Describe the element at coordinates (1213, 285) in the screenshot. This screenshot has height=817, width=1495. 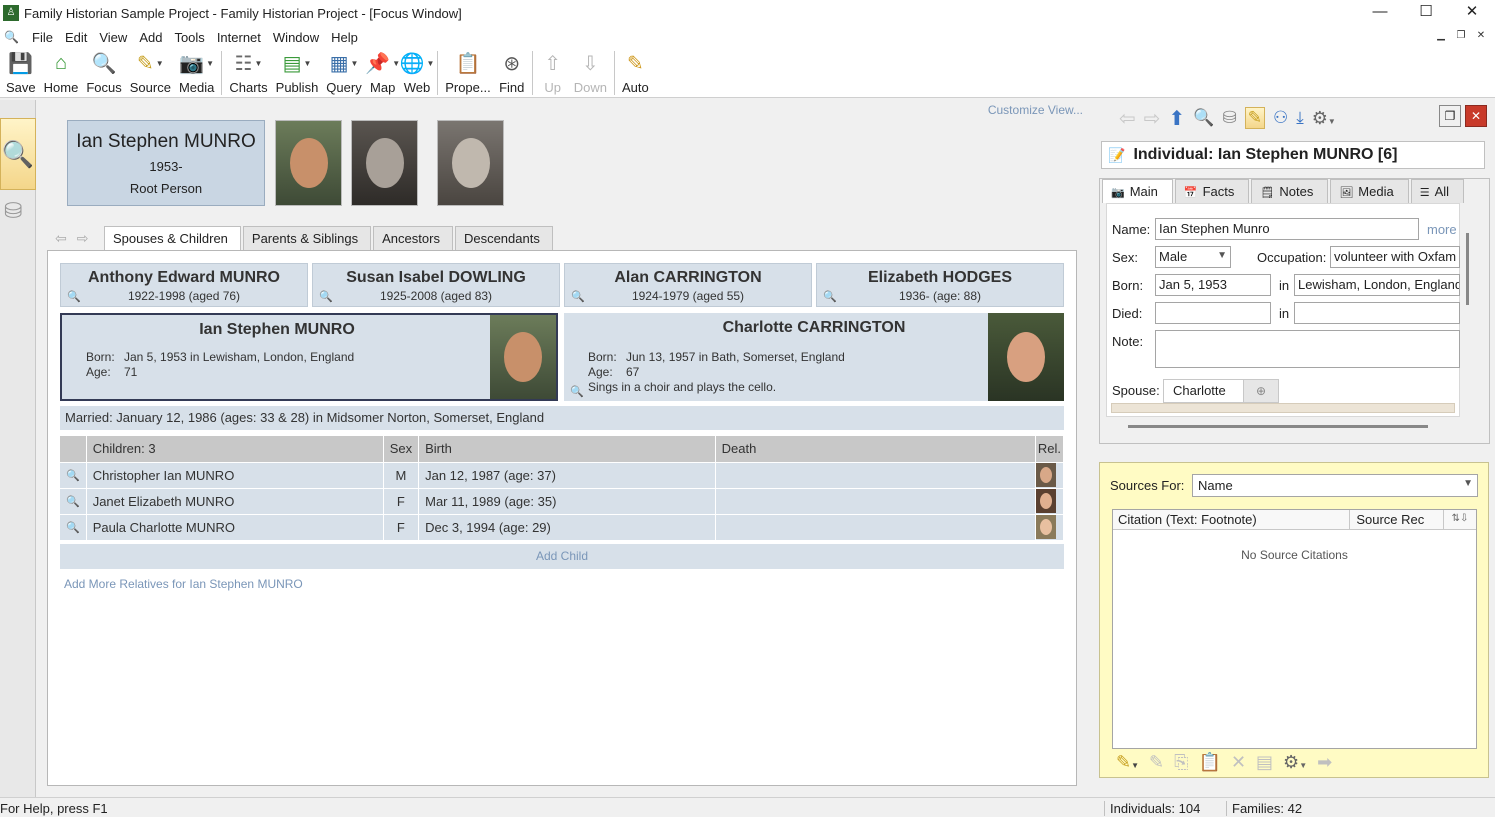
I see `born-date-field: Jan 5, 1953` at that location.